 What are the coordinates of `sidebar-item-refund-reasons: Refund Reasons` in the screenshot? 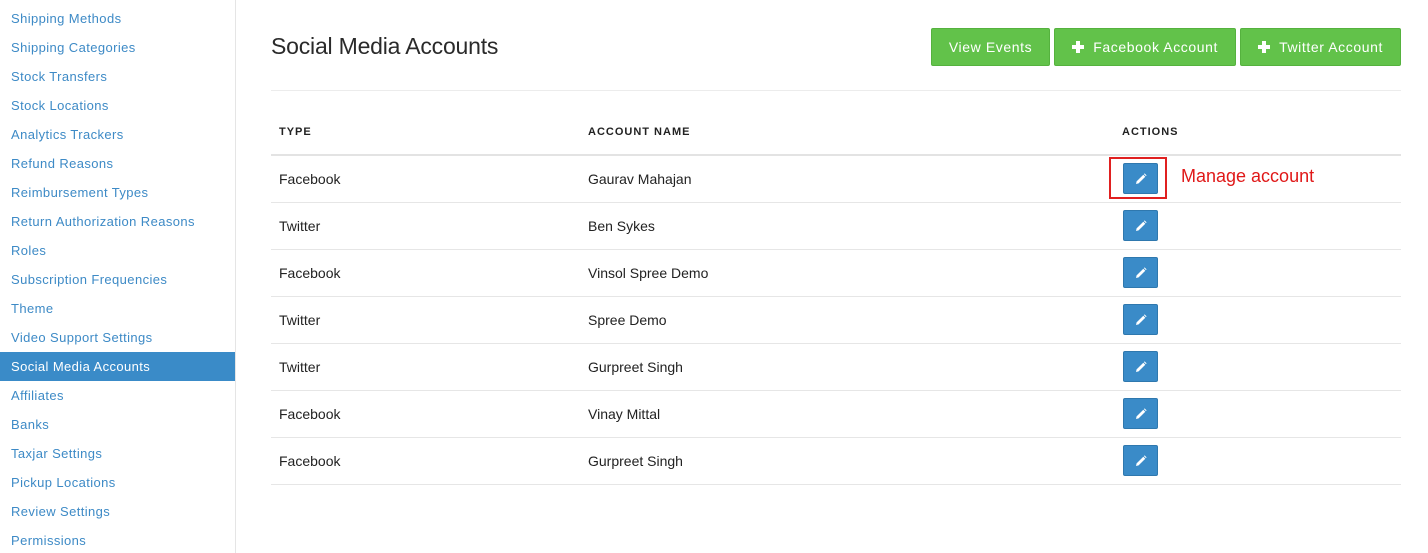 It's located at (117, 163).